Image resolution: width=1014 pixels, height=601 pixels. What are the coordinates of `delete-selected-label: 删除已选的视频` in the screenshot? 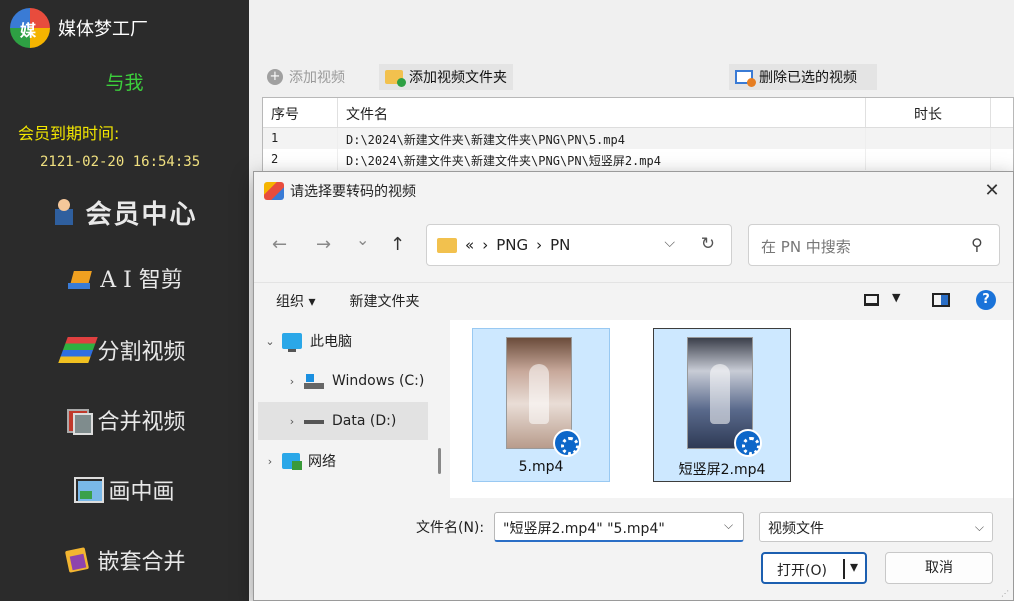 It's located at (808, 78).